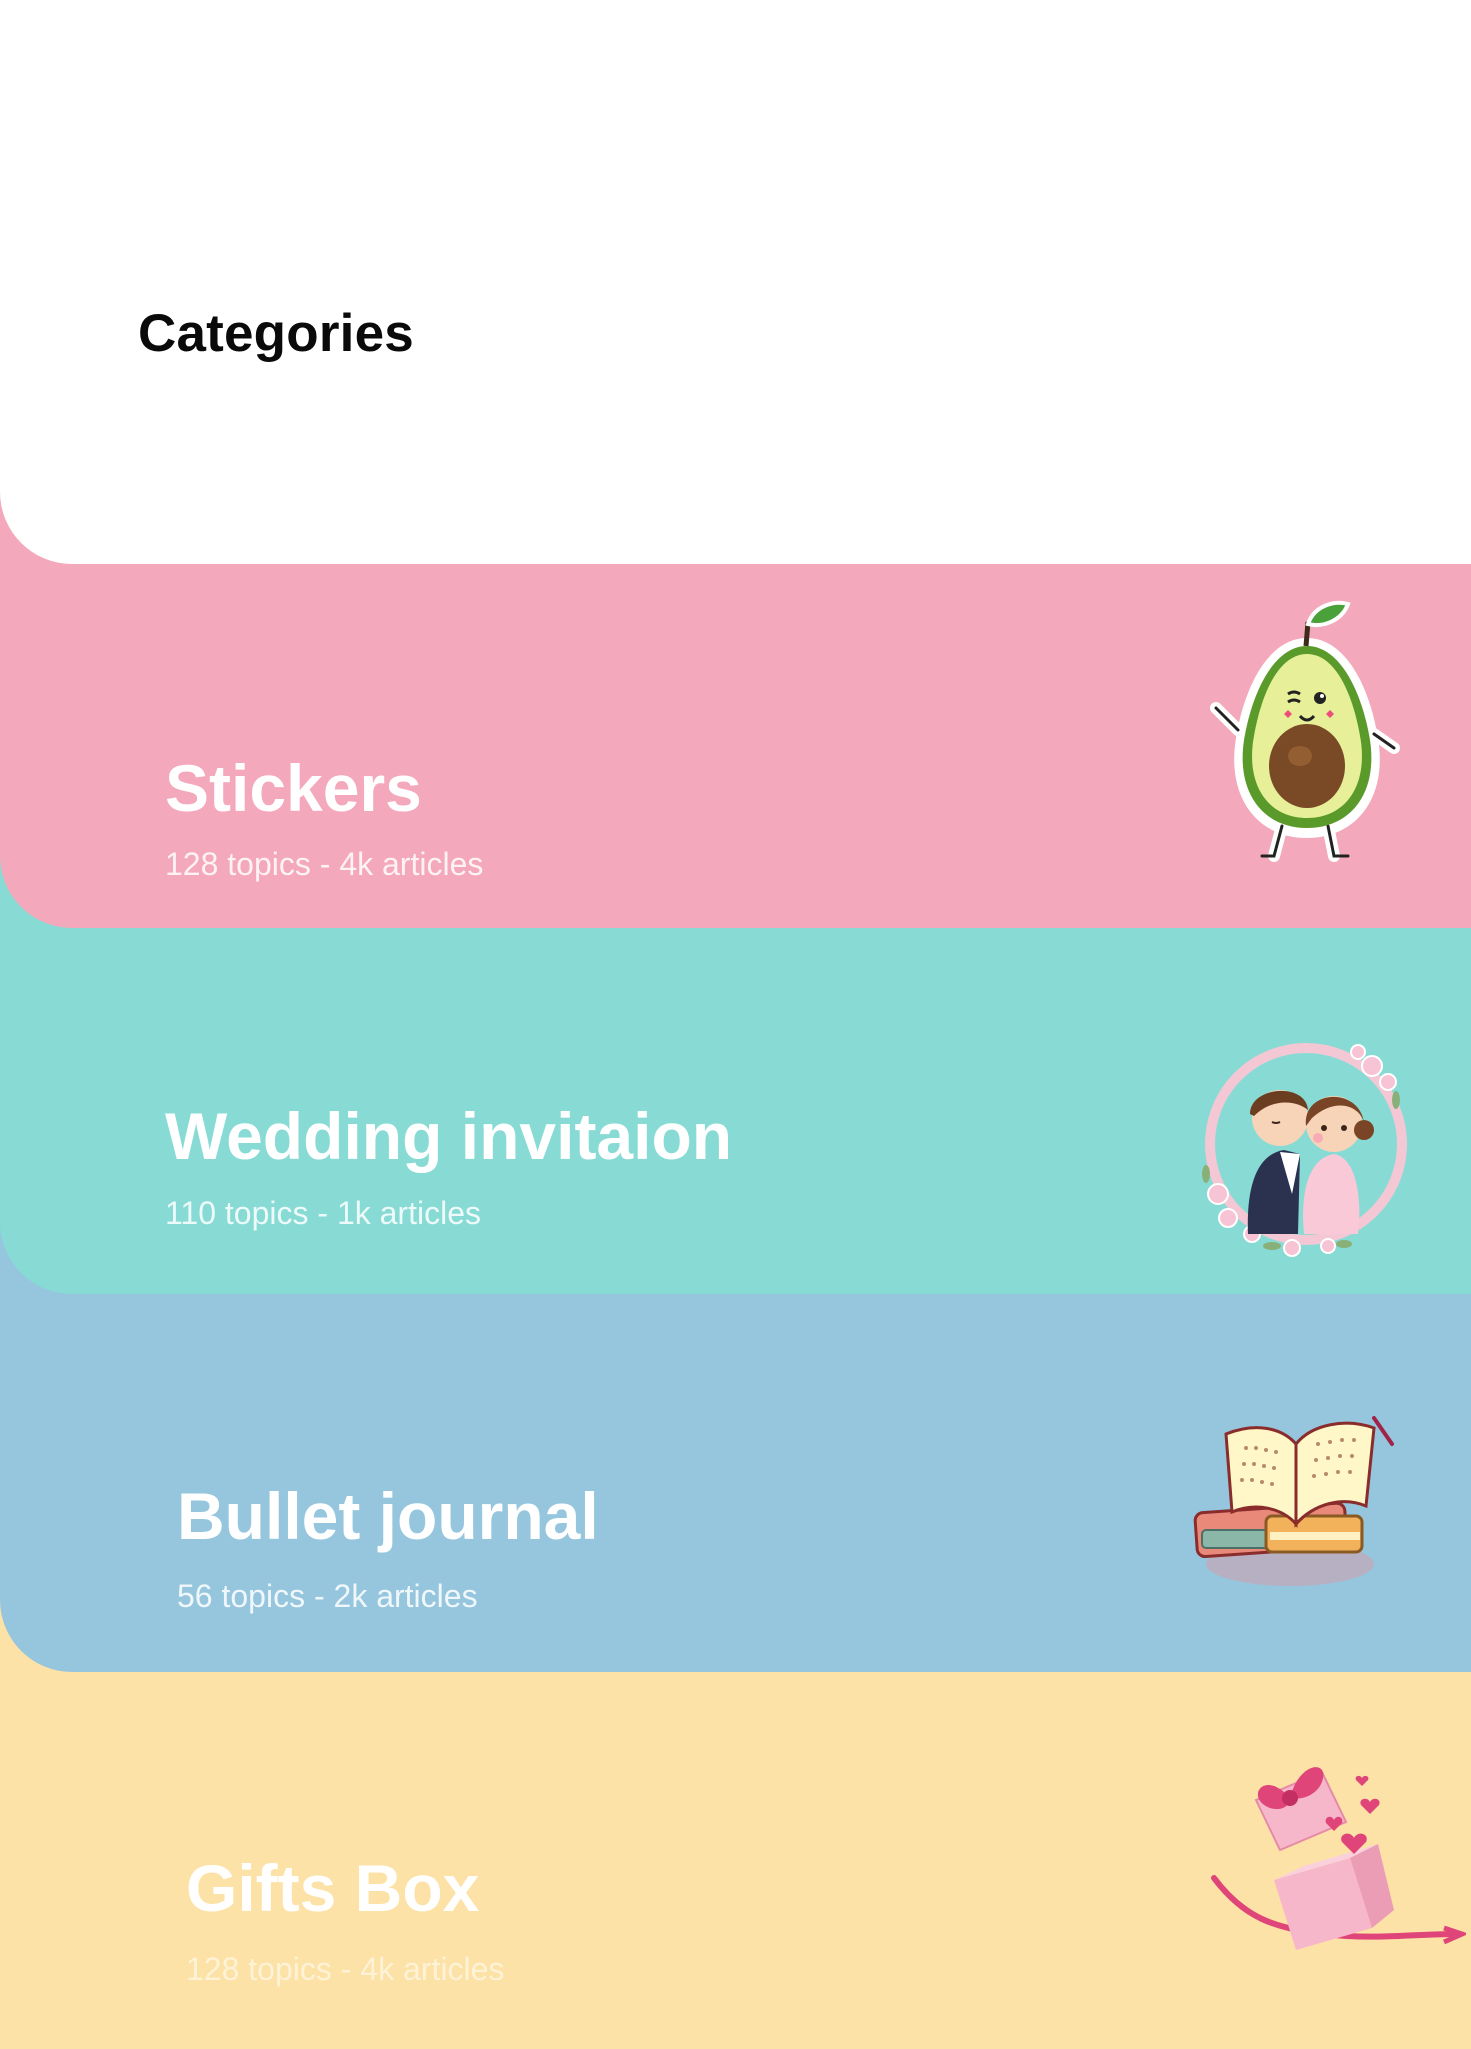 This screenshot has width=1471, height=2049. Describe the element at coordinates (293, 788) in the screenshot. I see `category-title: Stickers` at that location.